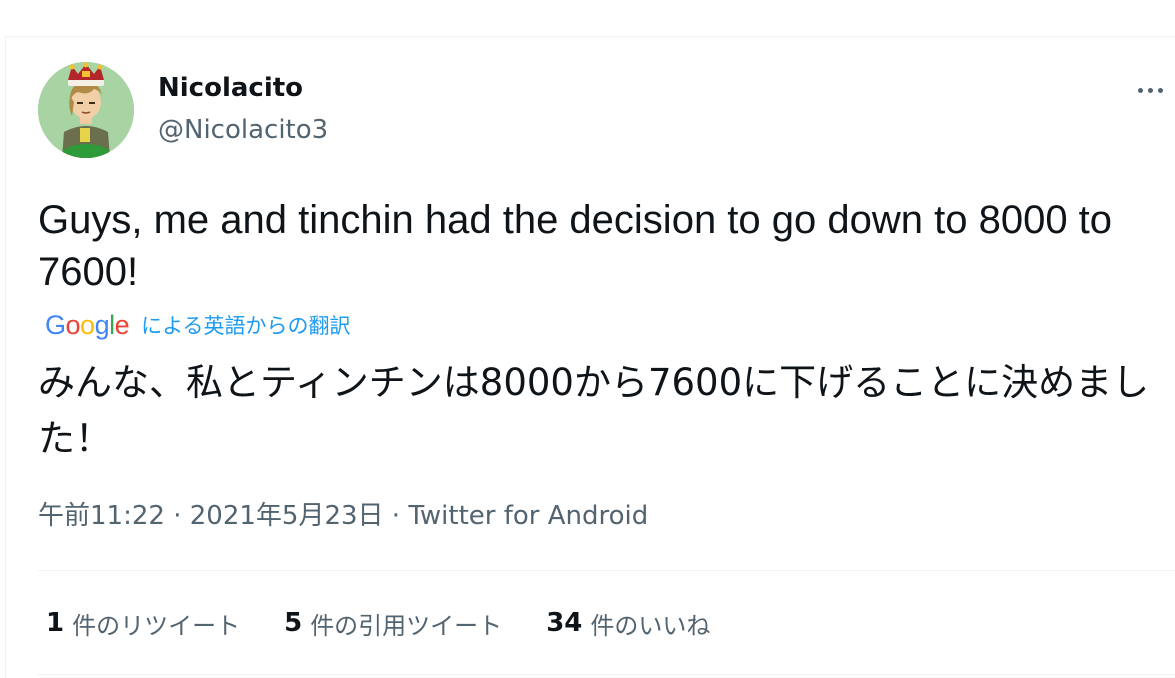 Image resolution: width=1175 pixels, height=678 pixels. I want to click on tweet-date: 2021年5月23日, so click(287, 516).